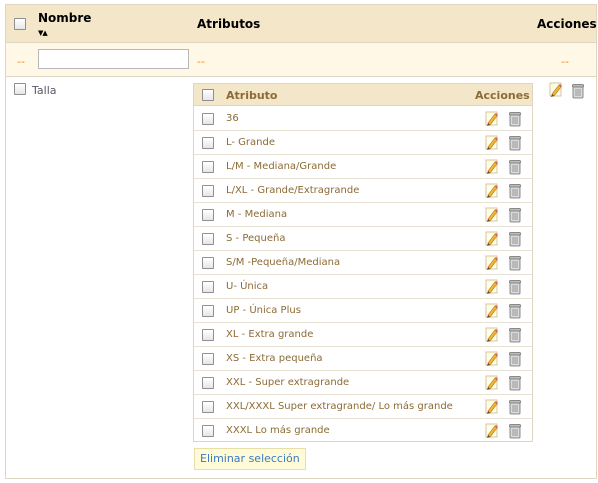  What do you see at coordinates (293, 190) in the screenshot?
I see `attribute-label: L/XL - Grande/Extragrande` at bounding box center [293, 190].